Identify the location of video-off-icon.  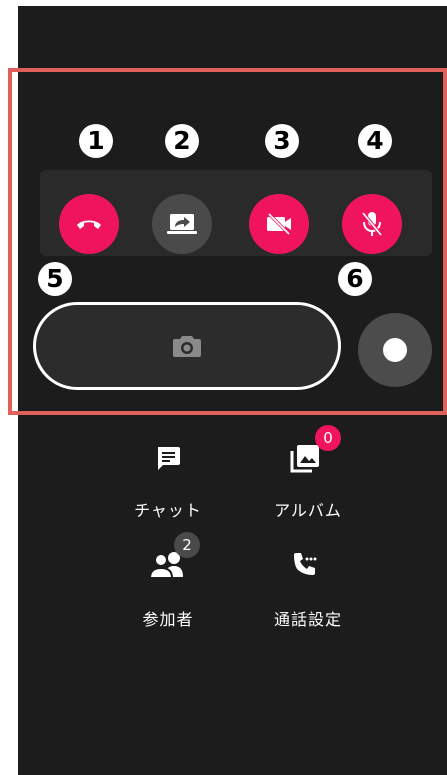
(279, 224).